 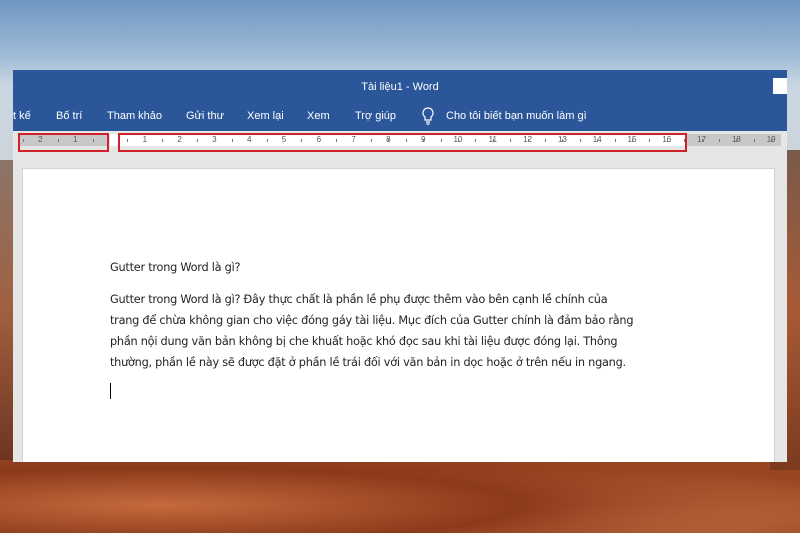 I want to click on horizontal-ruler: 2112345678910111213141516171819, so click(x=400, y=141).